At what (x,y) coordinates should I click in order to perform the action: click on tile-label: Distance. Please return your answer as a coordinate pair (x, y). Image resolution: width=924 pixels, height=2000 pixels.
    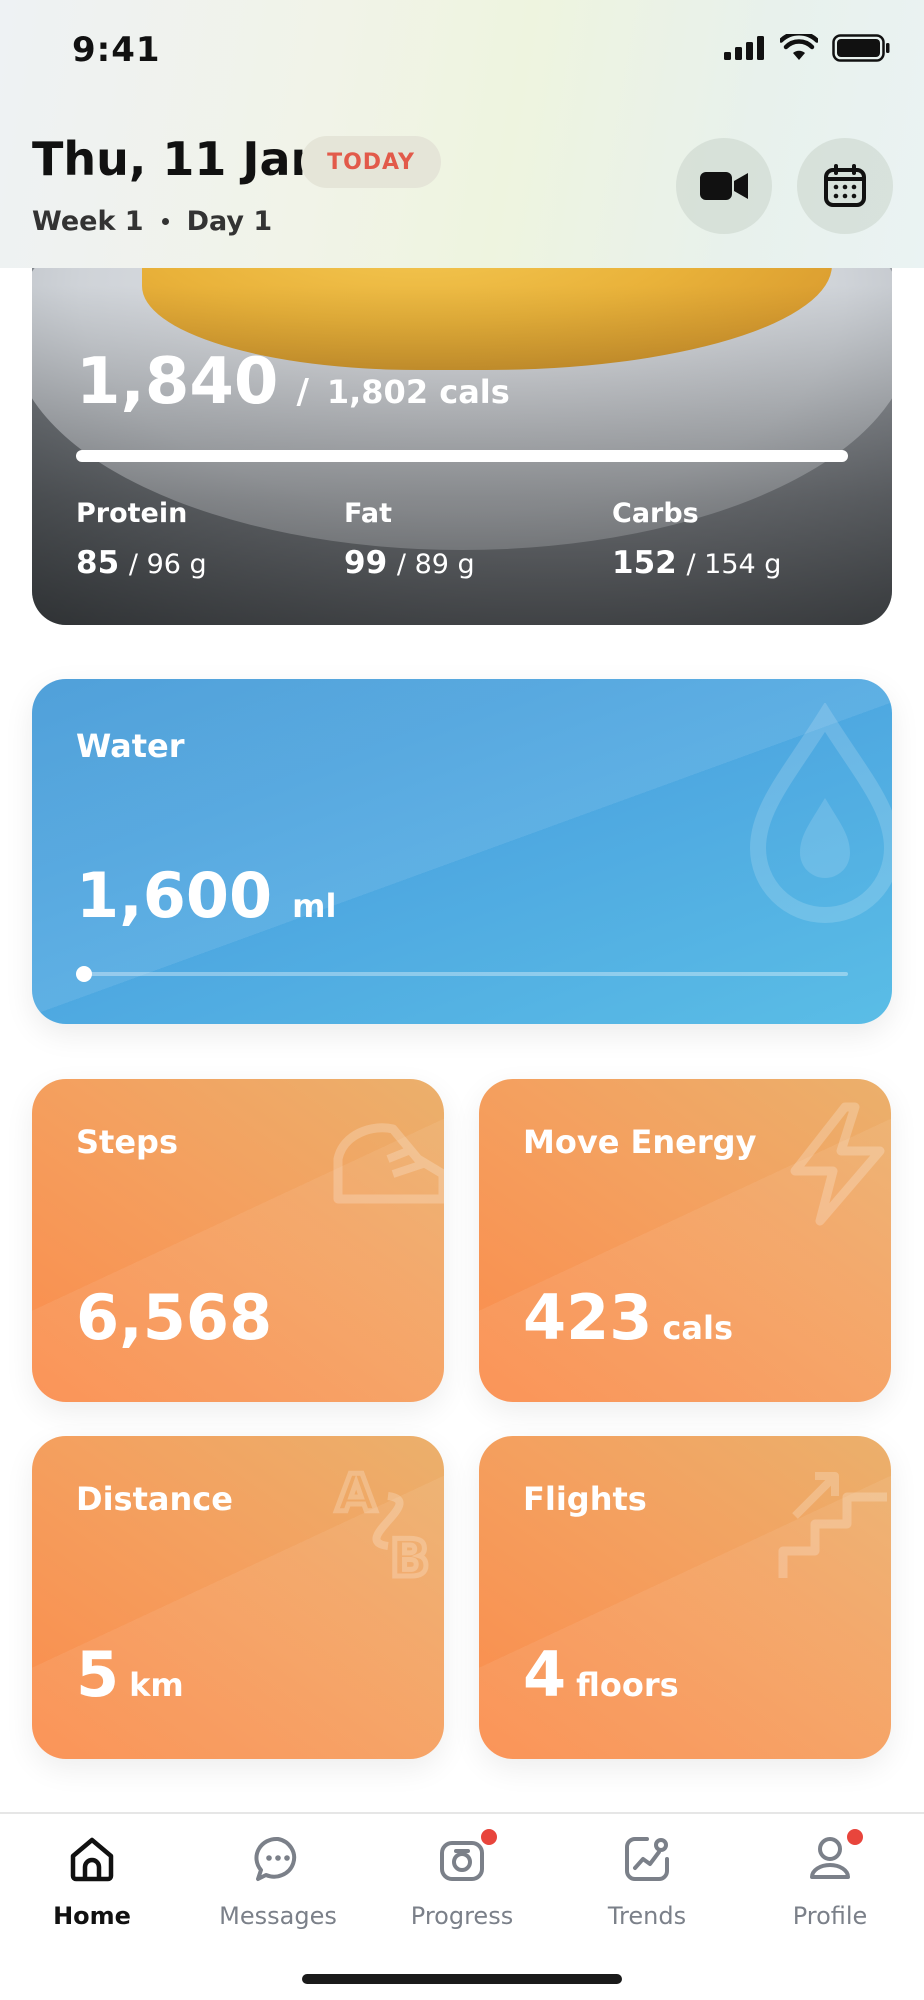
    Looking at the image, I should click on (154, 1499).